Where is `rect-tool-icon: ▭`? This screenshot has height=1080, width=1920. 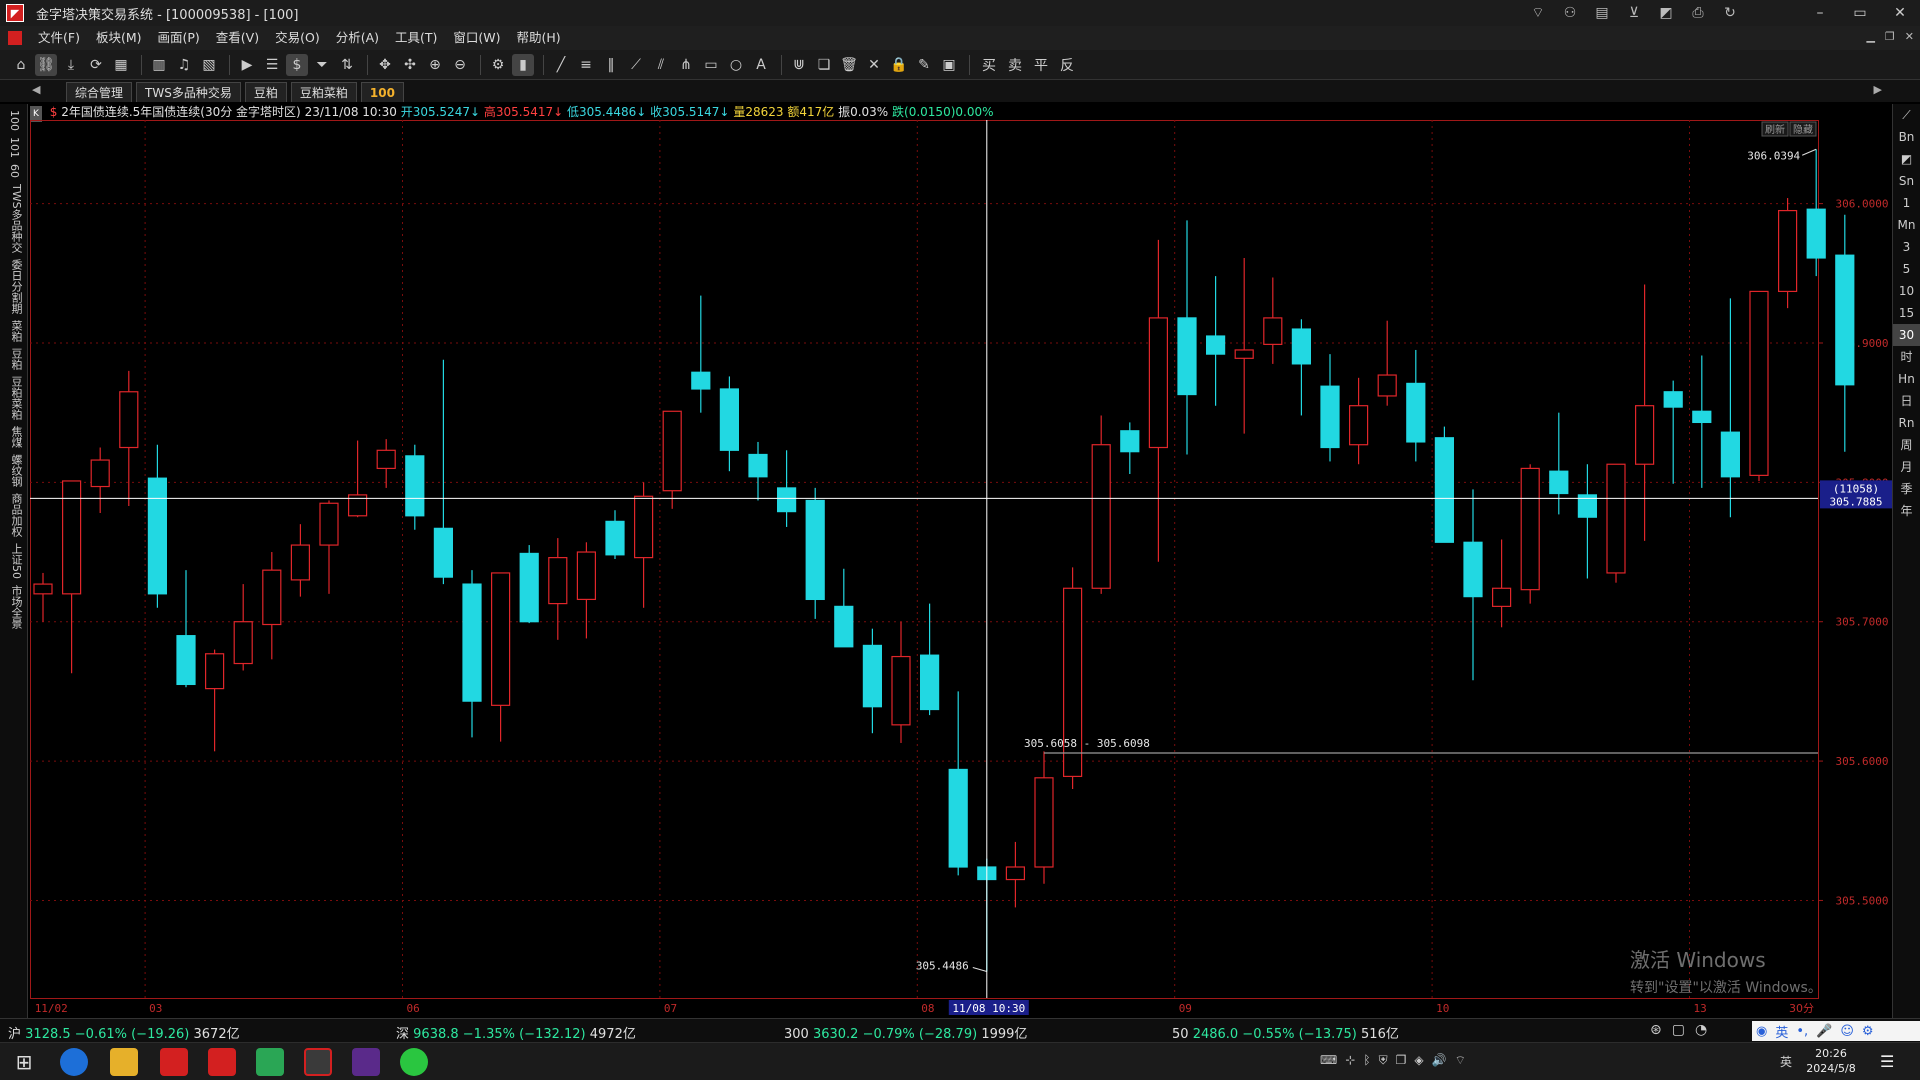
rect-tool-icon: ▭ is located at coordinates (711, 65).